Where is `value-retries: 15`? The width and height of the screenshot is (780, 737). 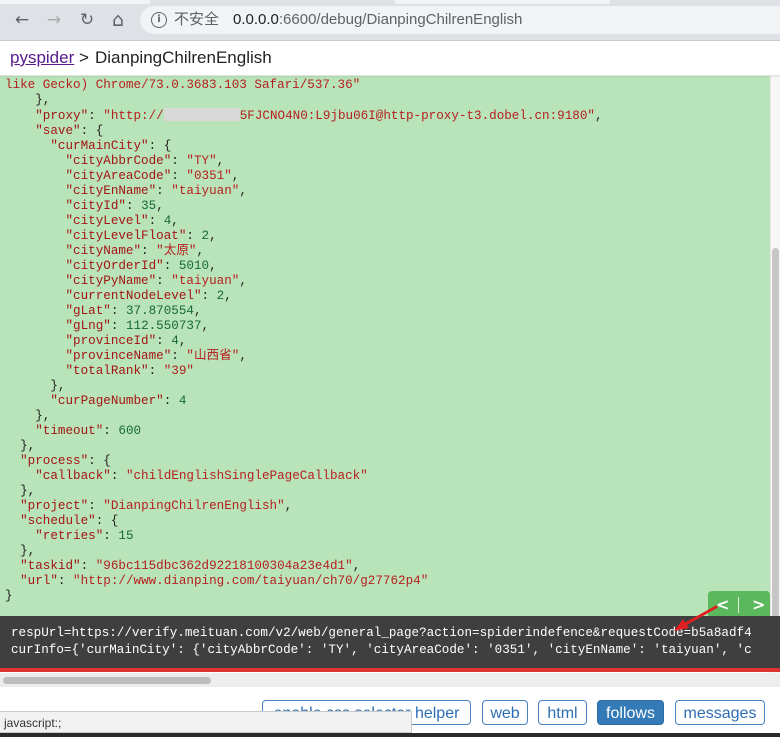
value-retries: 15 is located at coordinates (126, 536).